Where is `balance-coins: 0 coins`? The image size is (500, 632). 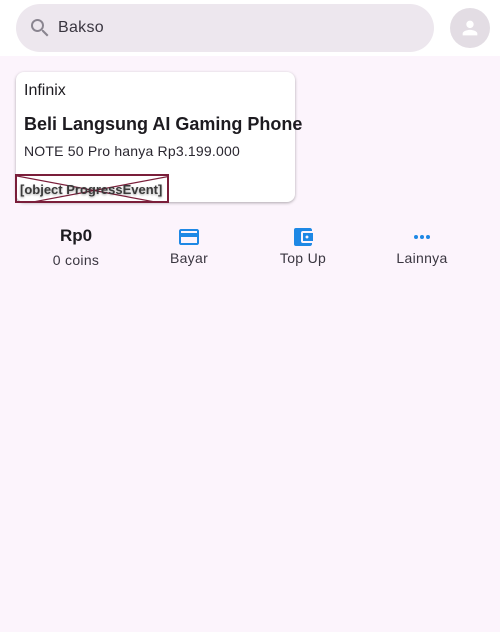 balance-coins: 0 coins is located at coordinates (76, 260).